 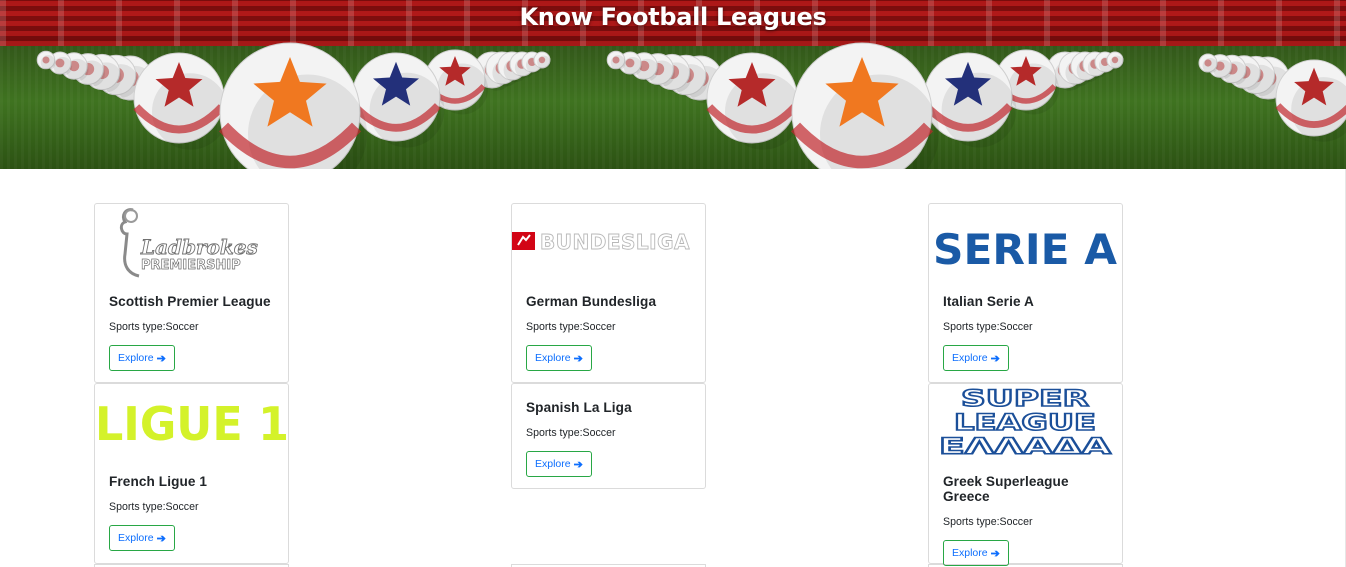 I want to click on league-name: Greek Superleague Greece, so click(x=1006, y=489).